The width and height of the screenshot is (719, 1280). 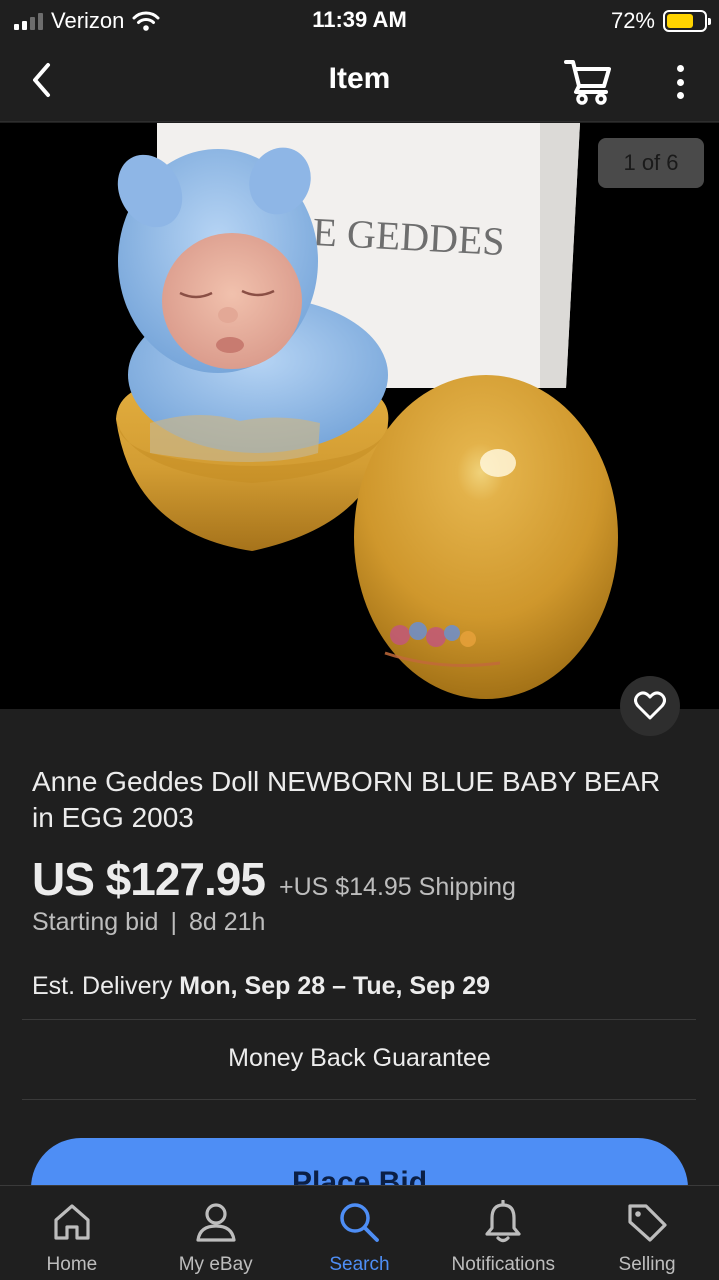 I want to click on time-left: 8d 21h, so click(x=227, y=922).